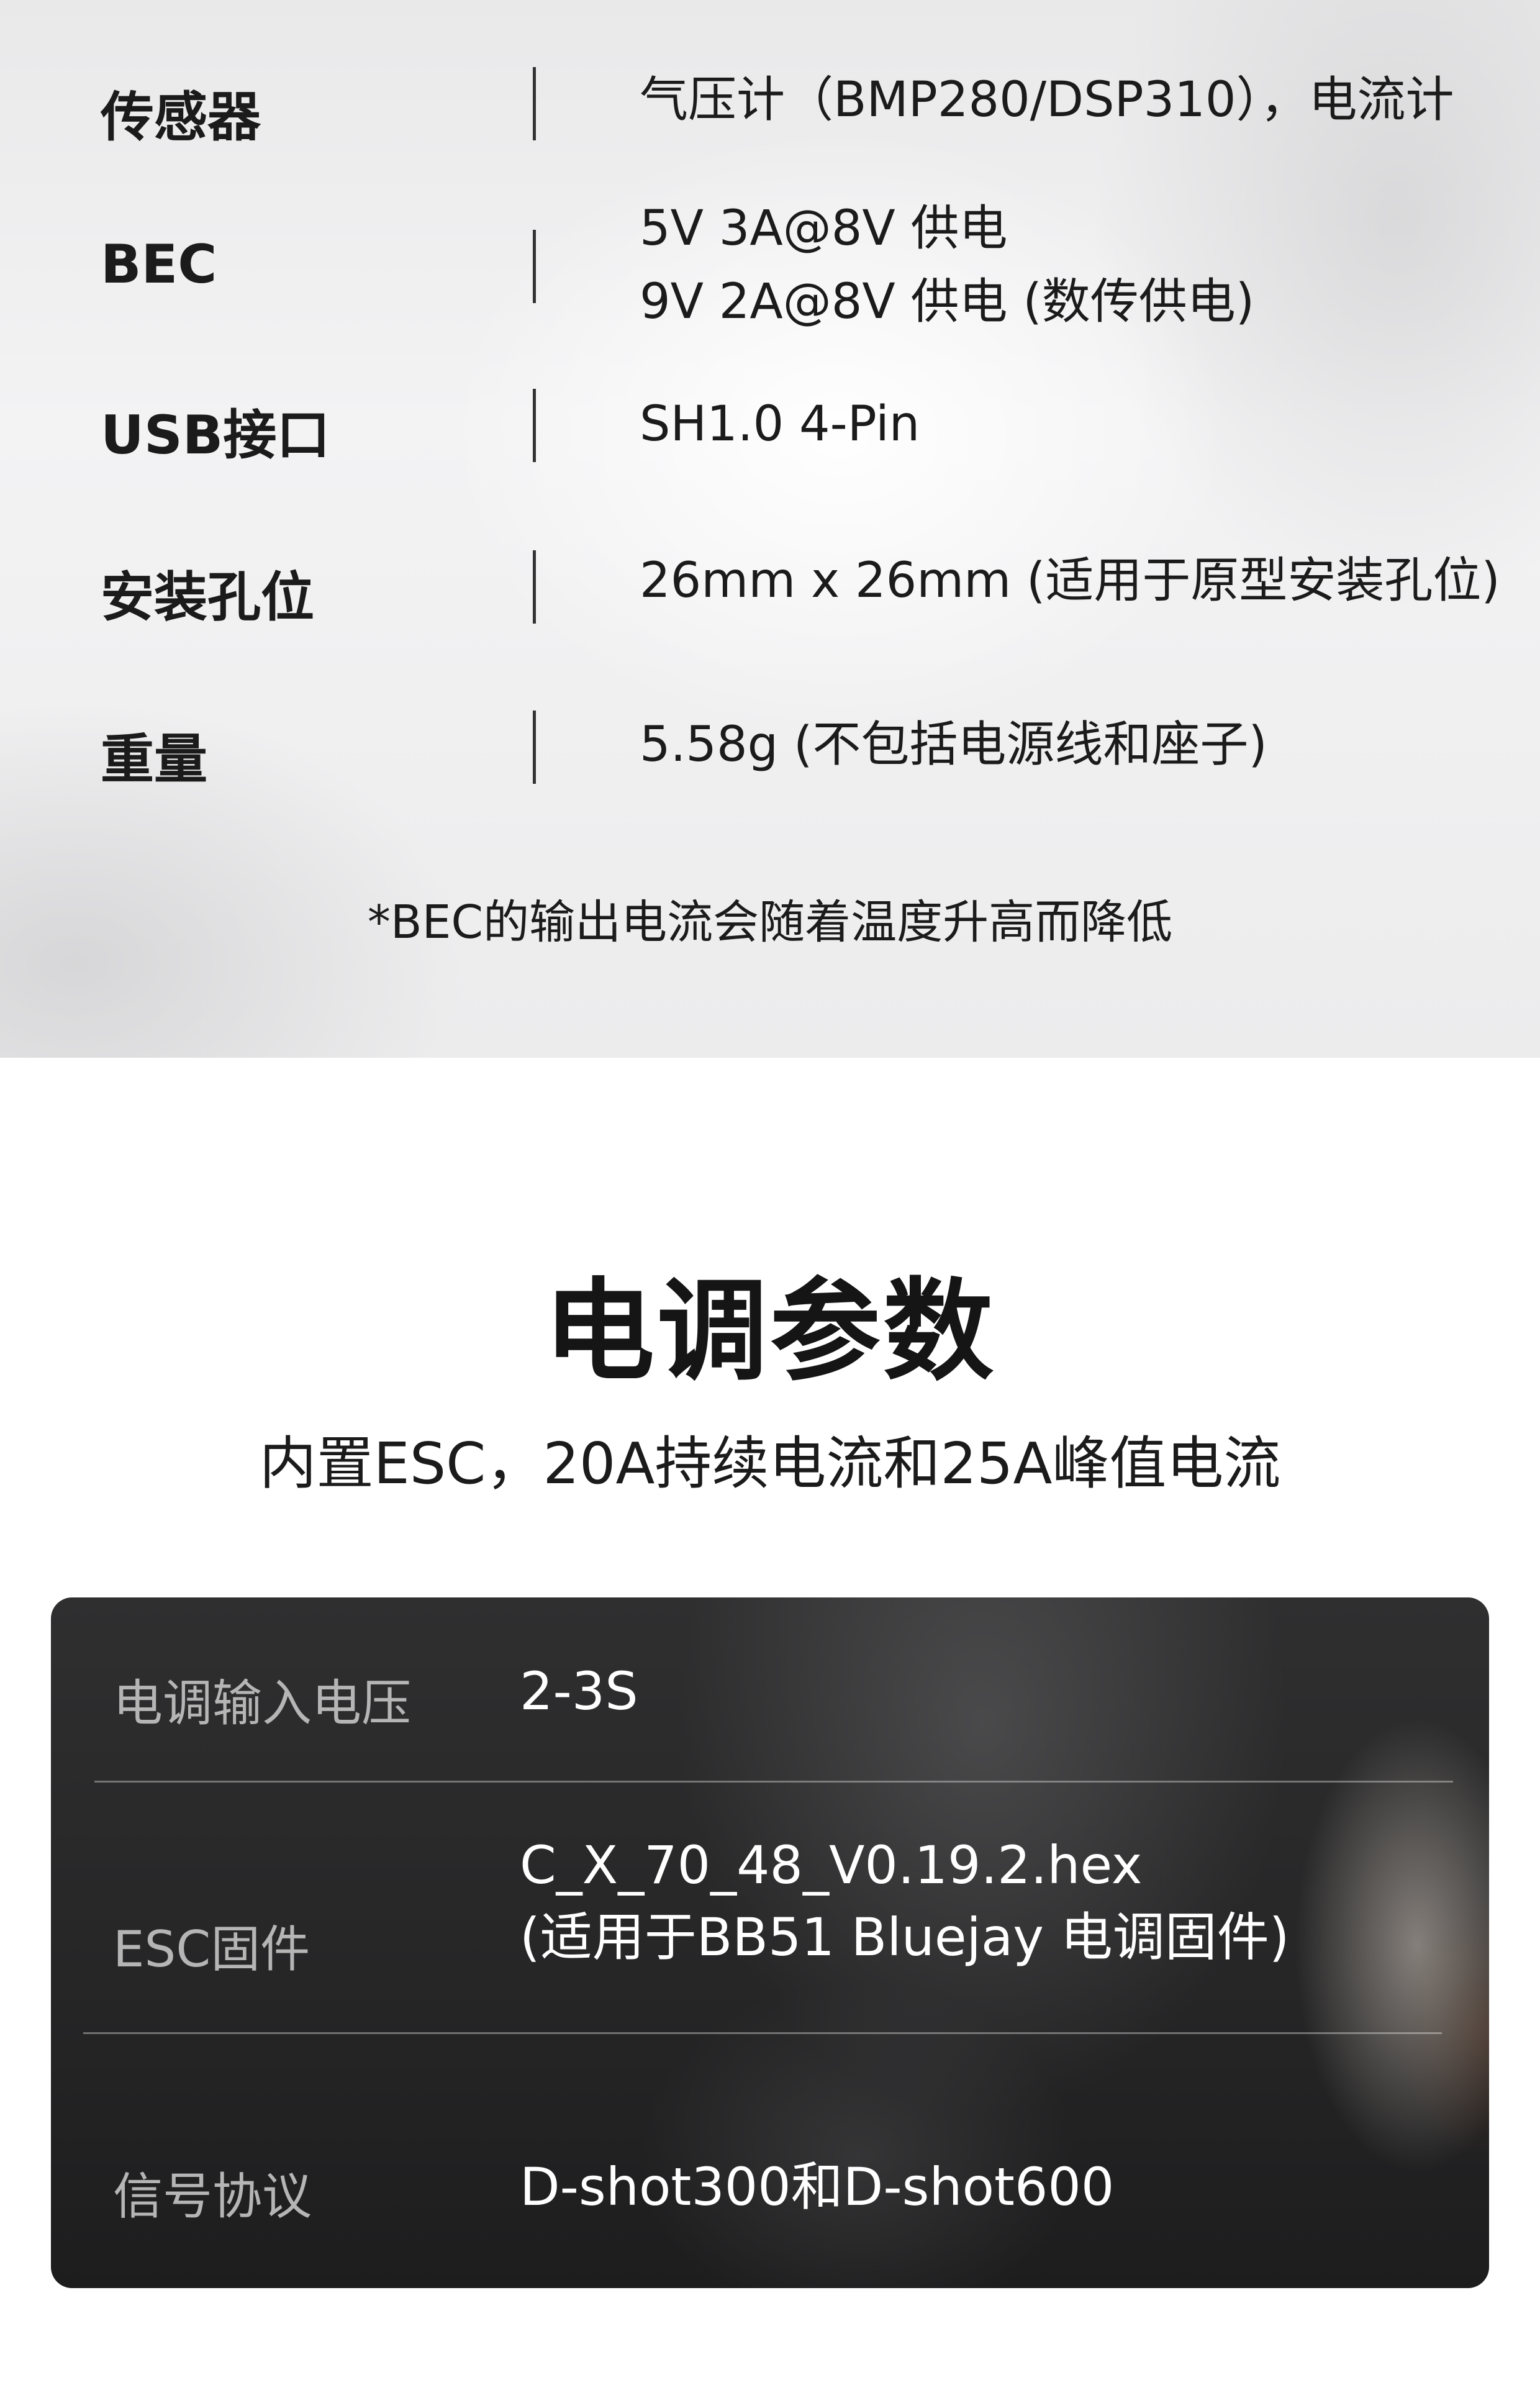 This screenshot has width=1540, height=2385. Describe the element at coordinates (947, 302) in the screenshot. I see `spec-value-bec-line2: 9V 2A@8V 供电 (数传供电)` at that location.